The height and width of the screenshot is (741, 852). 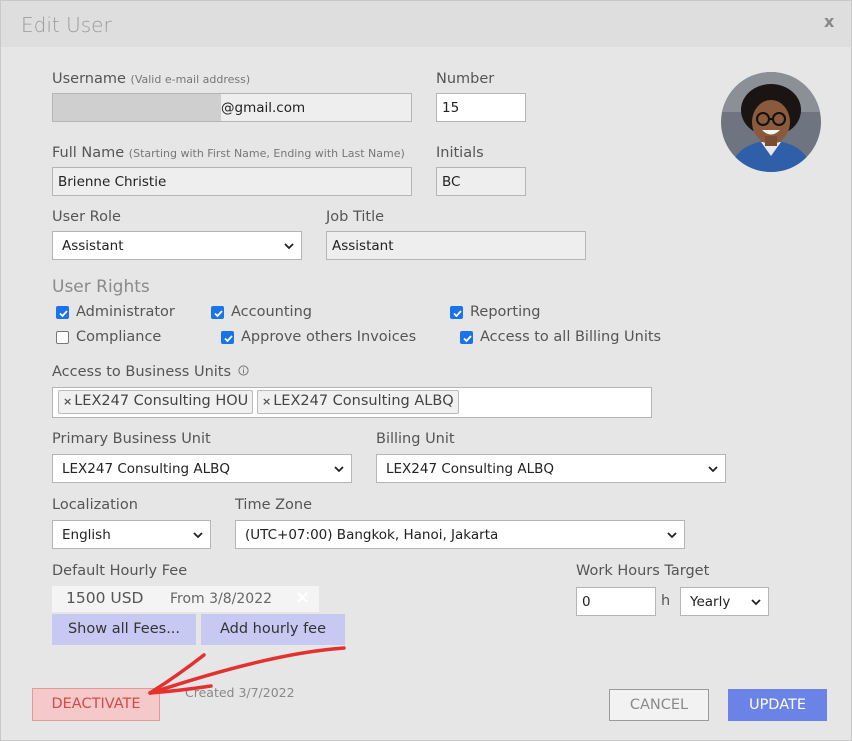 What do you see at coordinates (465, 79) in the screenshot?
I see `number-label: Number` at bounding box center [465, 79].